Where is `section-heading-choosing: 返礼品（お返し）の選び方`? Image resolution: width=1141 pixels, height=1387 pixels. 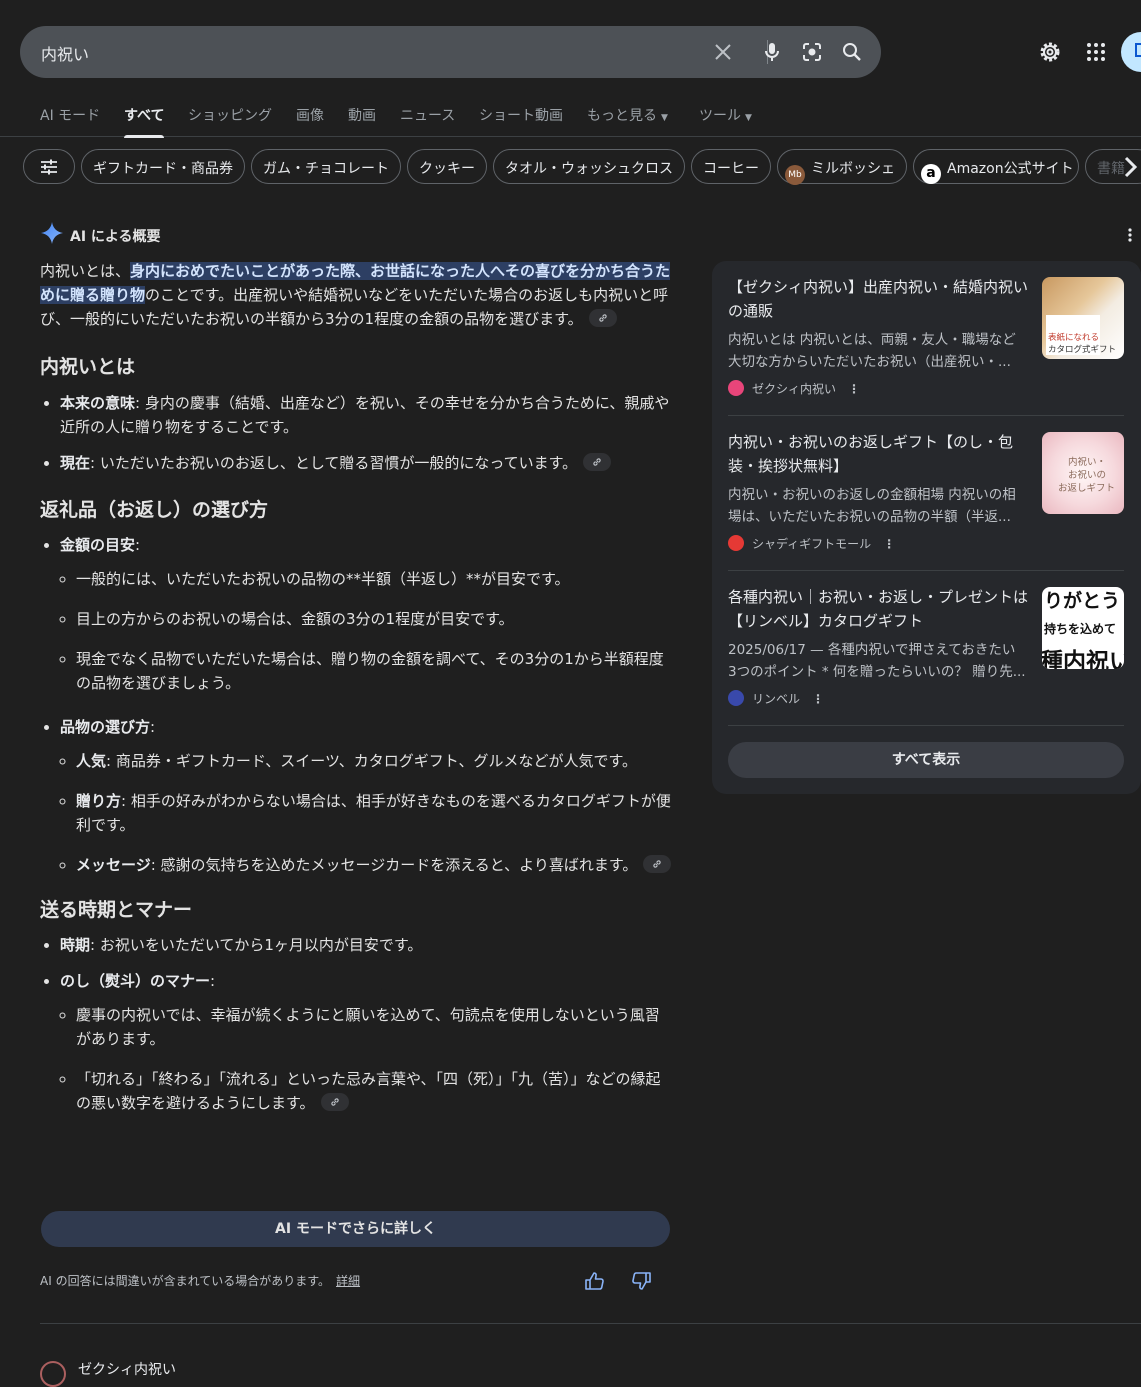
section-heading-choosing: 返礼品（お返し）の選び方 is located at coordinates (154, 510).